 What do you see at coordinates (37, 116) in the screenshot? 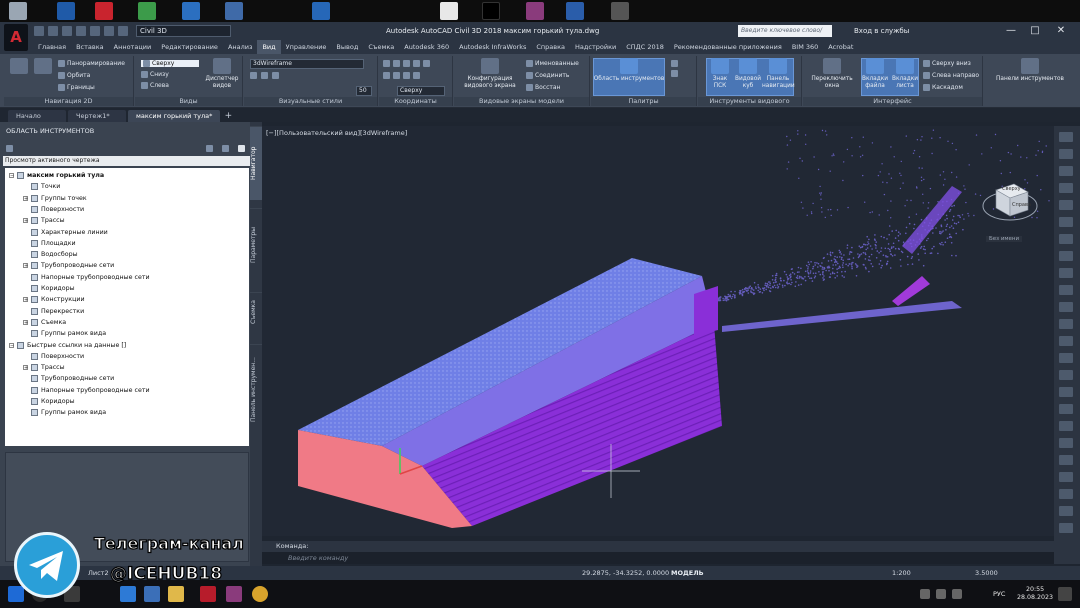
I see `document-tab: Начало` at bounding box center [37, 116].